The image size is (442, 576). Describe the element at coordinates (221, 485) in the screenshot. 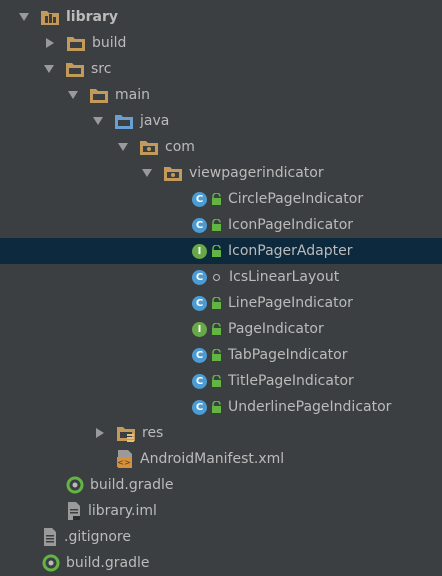

I see `tree-node-build-gradle: build.gradle` at that location.